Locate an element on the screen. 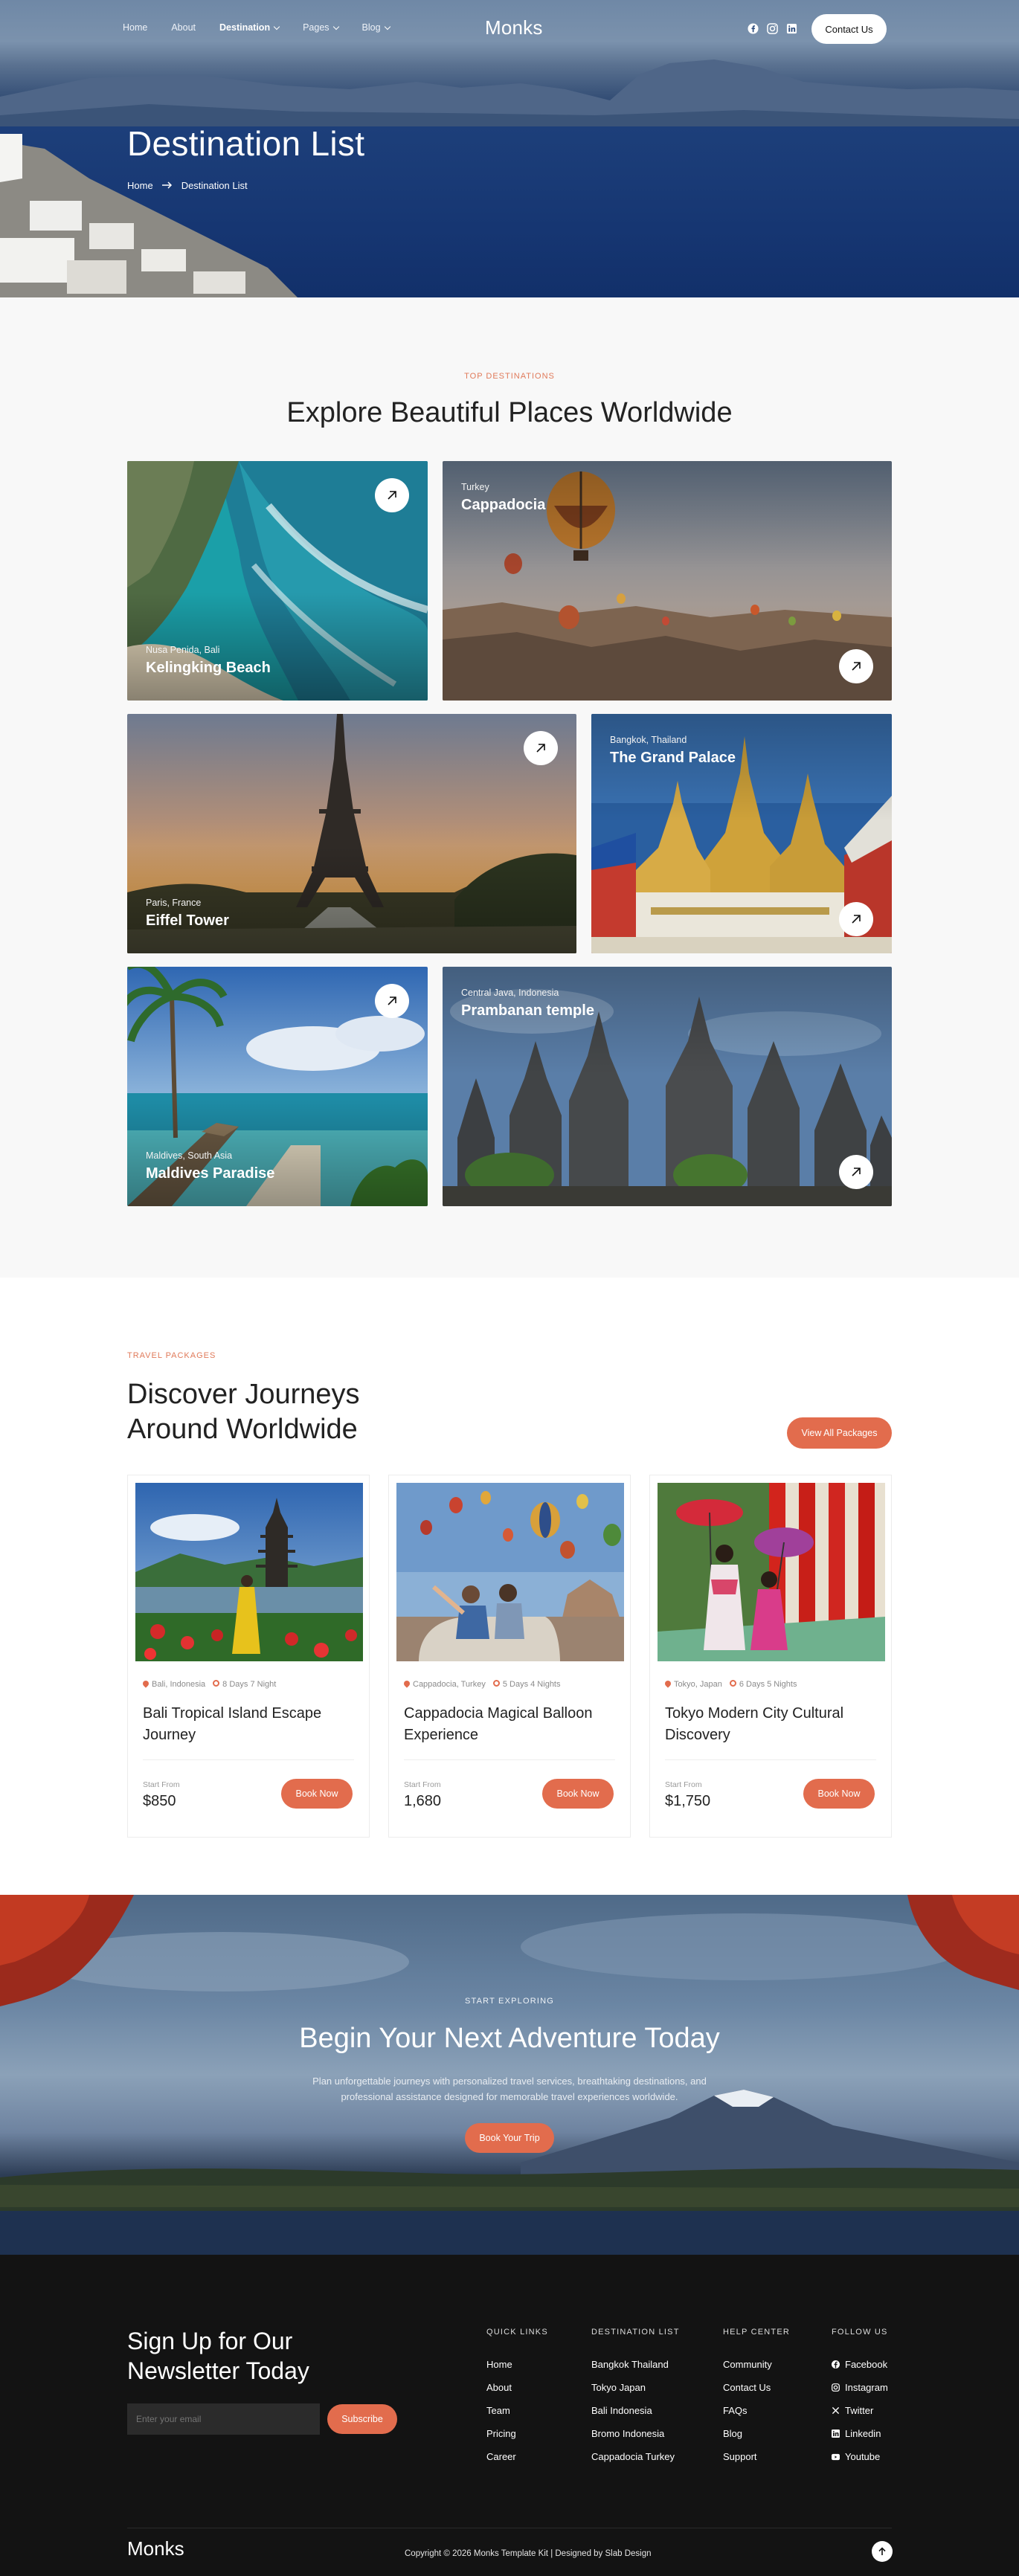 The image size is (1019, 2576). package-meta: Cappadocia, Turkey 5 Days 4 Nights is located at coordinates (482, 1684).